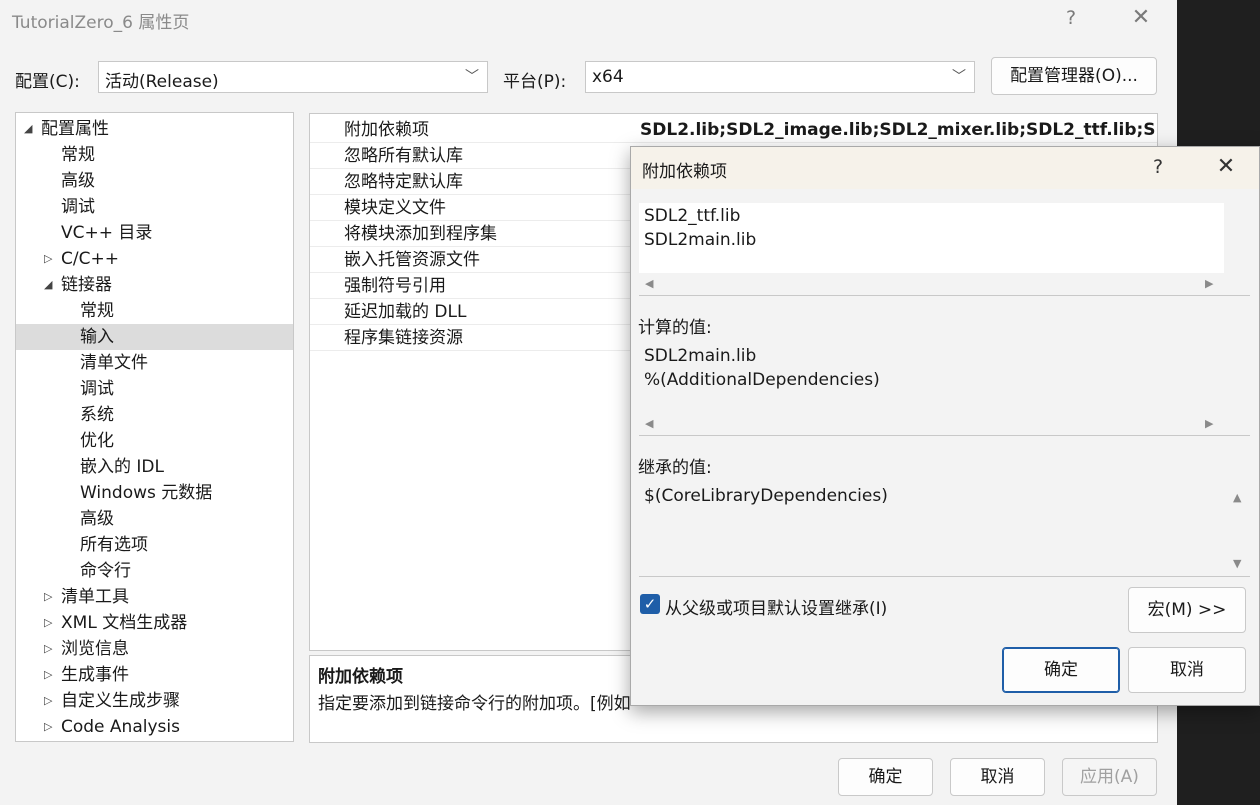 This screenshot has height=805, width=1260. What do you see at coordinates (1237, 563) in the screenshot?
I see `scroll-down-icon: ▼` at bounding box center [1237, 563].